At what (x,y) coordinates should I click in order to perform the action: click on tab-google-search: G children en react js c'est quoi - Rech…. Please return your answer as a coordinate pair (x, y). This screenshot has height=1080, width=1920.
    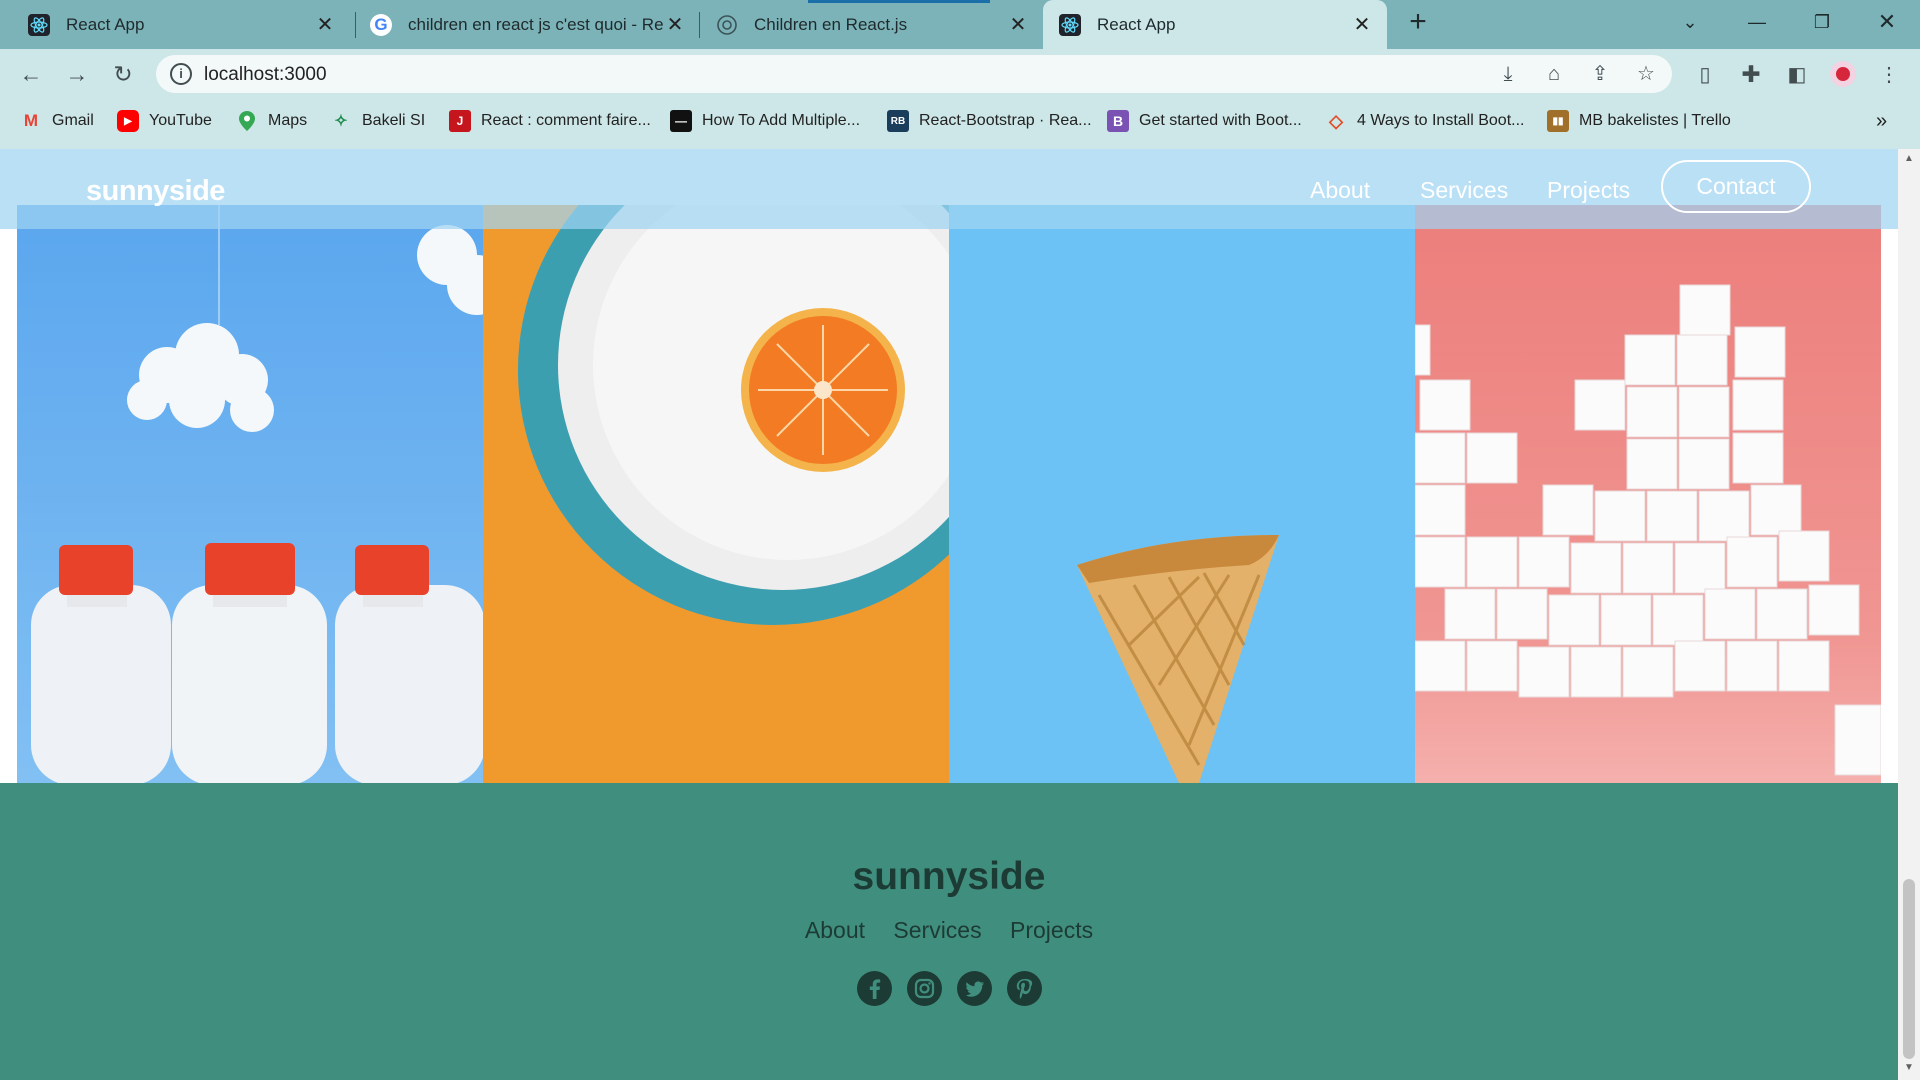
    Looking at the image, I should click on (528, 24).